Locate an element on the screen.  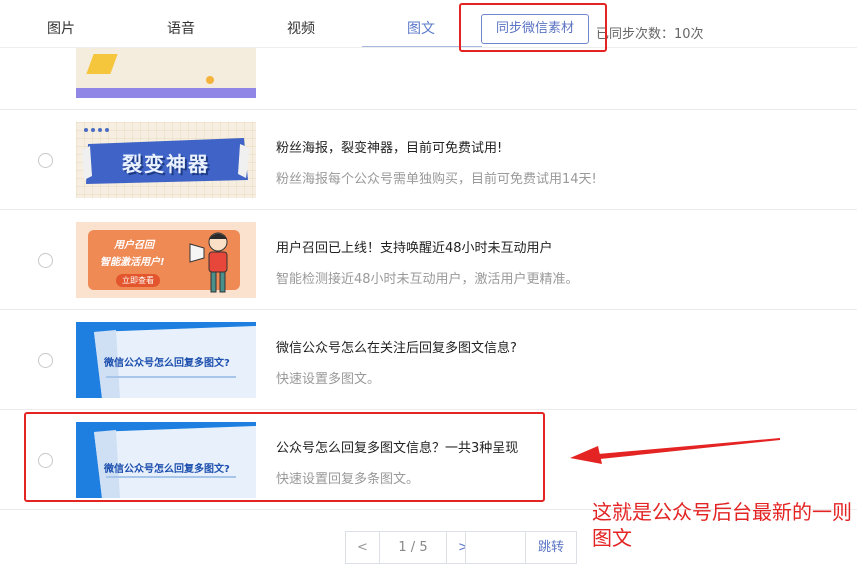
thumbnail-text: 立即查看 is located at coordinates (138, 280).